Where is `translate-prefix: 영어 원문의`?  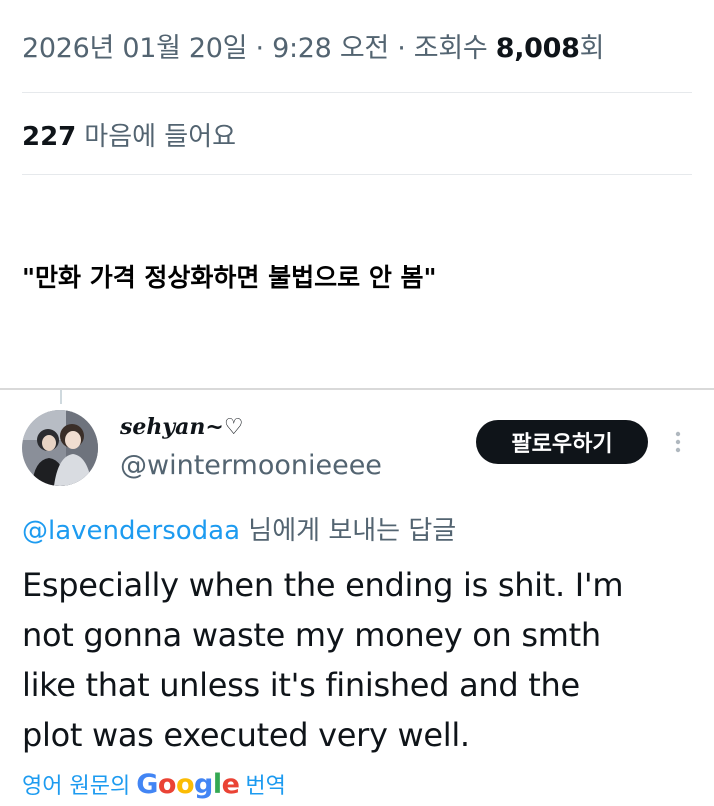
translate-prefix: 영어 원문의 is located at coordinates (76, 786).